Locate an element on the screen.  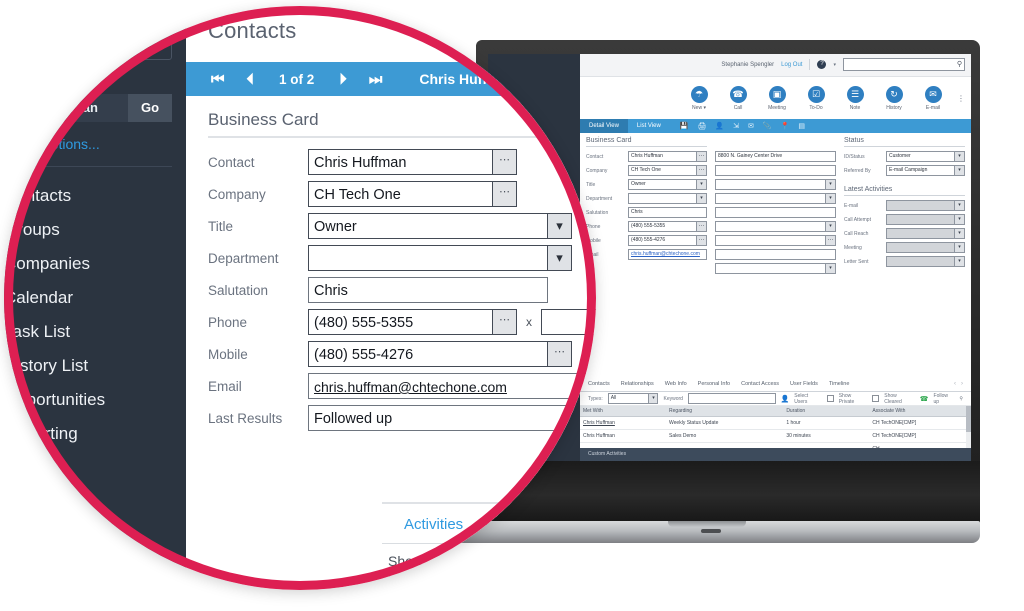
cell-regarding: Weekly Status Update is located at coordinates (725, 423).